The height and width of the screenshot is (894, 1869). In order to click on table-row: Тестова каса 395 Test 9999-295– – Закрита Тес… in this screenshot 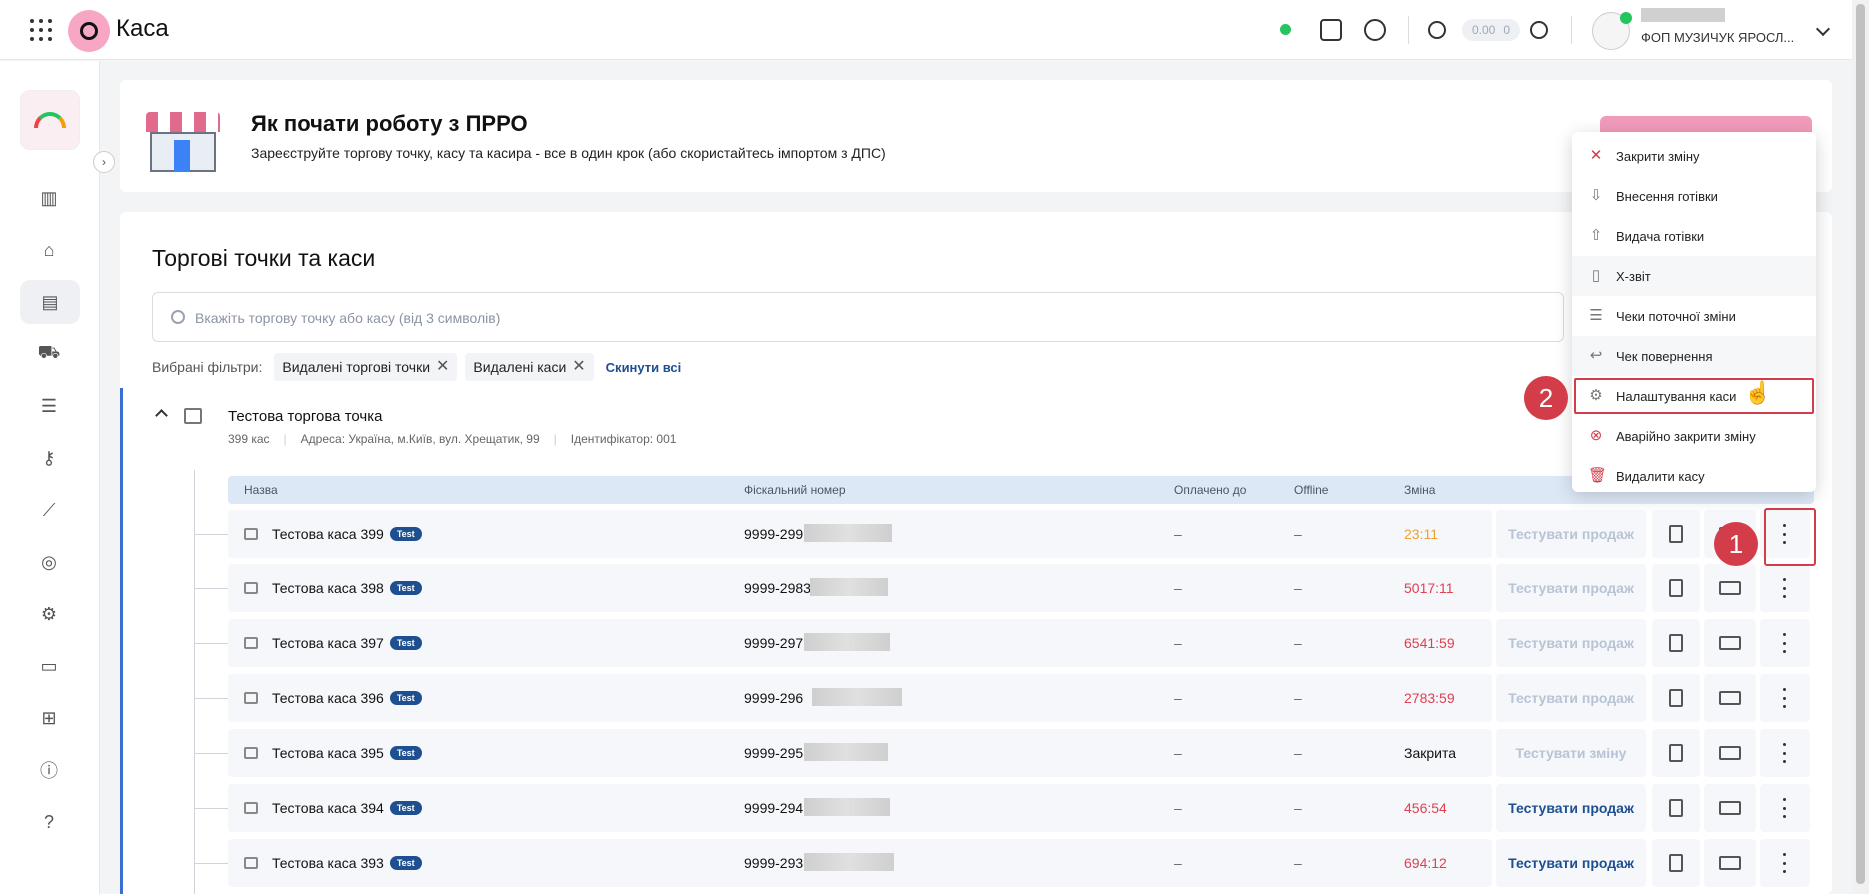, I will do `click(1021, 753)`.